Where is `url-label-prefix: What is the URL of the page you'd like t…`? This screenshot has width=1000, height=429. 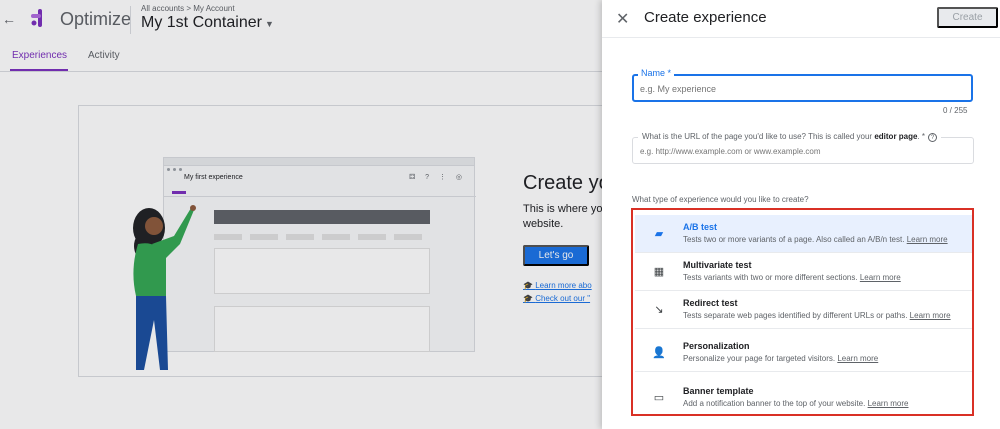
url-label-prefix: What is the URL of the page you'd like t… is located at coordinates (758, 136).